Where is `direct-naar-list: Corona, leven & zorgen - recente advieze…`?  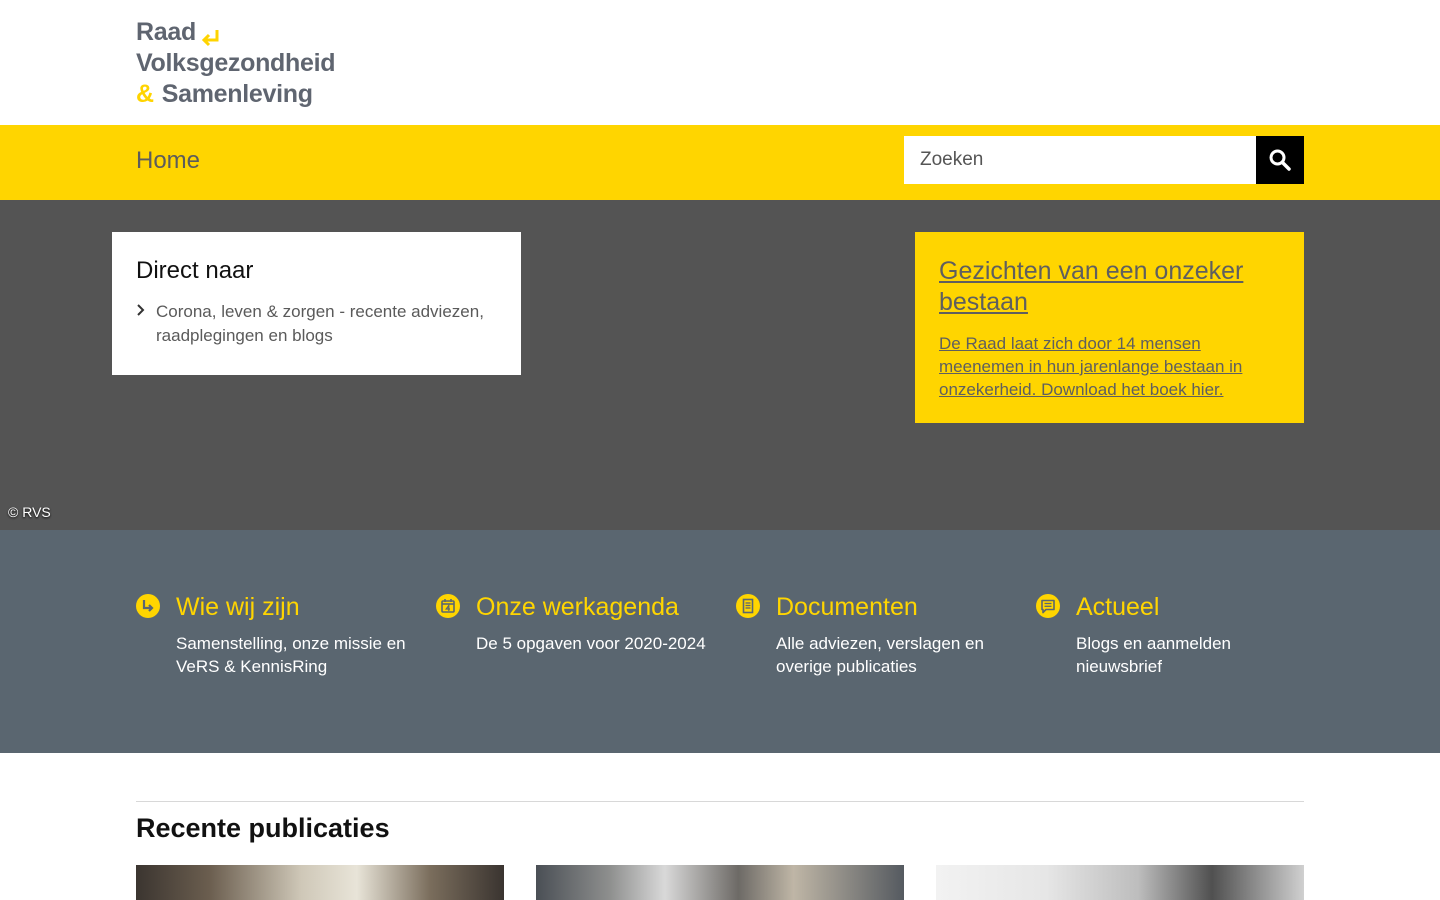
direct-naar-list: Corona, leven & zorgen - recente advieze… is located at coordinates (316, 324).